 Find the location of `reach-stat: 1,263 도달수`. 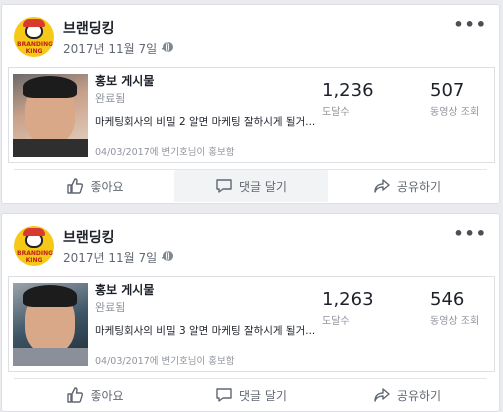

reach-stat: 1,263 도달수 is located at coordinates (348, 308).